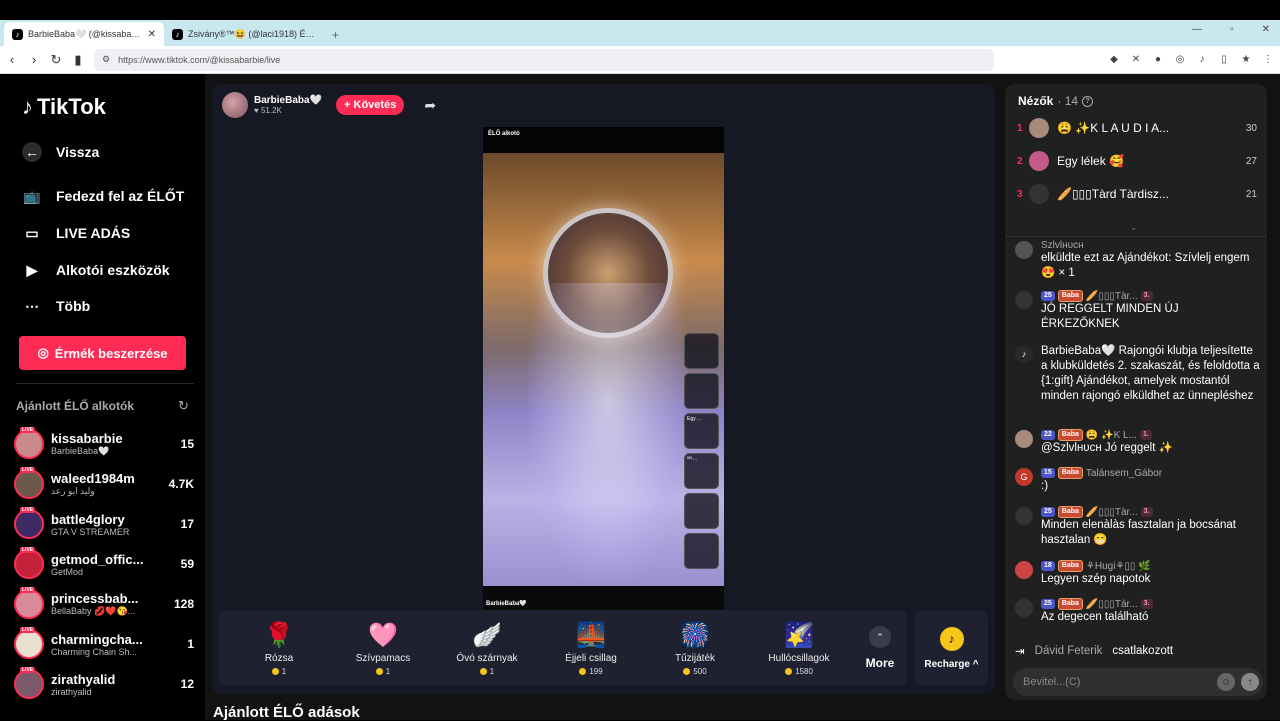 This screenshot has width=1280, height=721. What do you see at coordinates (104, 484) in the screenshot?
I see `recommended-creator: LIVE waleed1984m وليد ابو رعد 4.7K` at bounding box center [104, 484].